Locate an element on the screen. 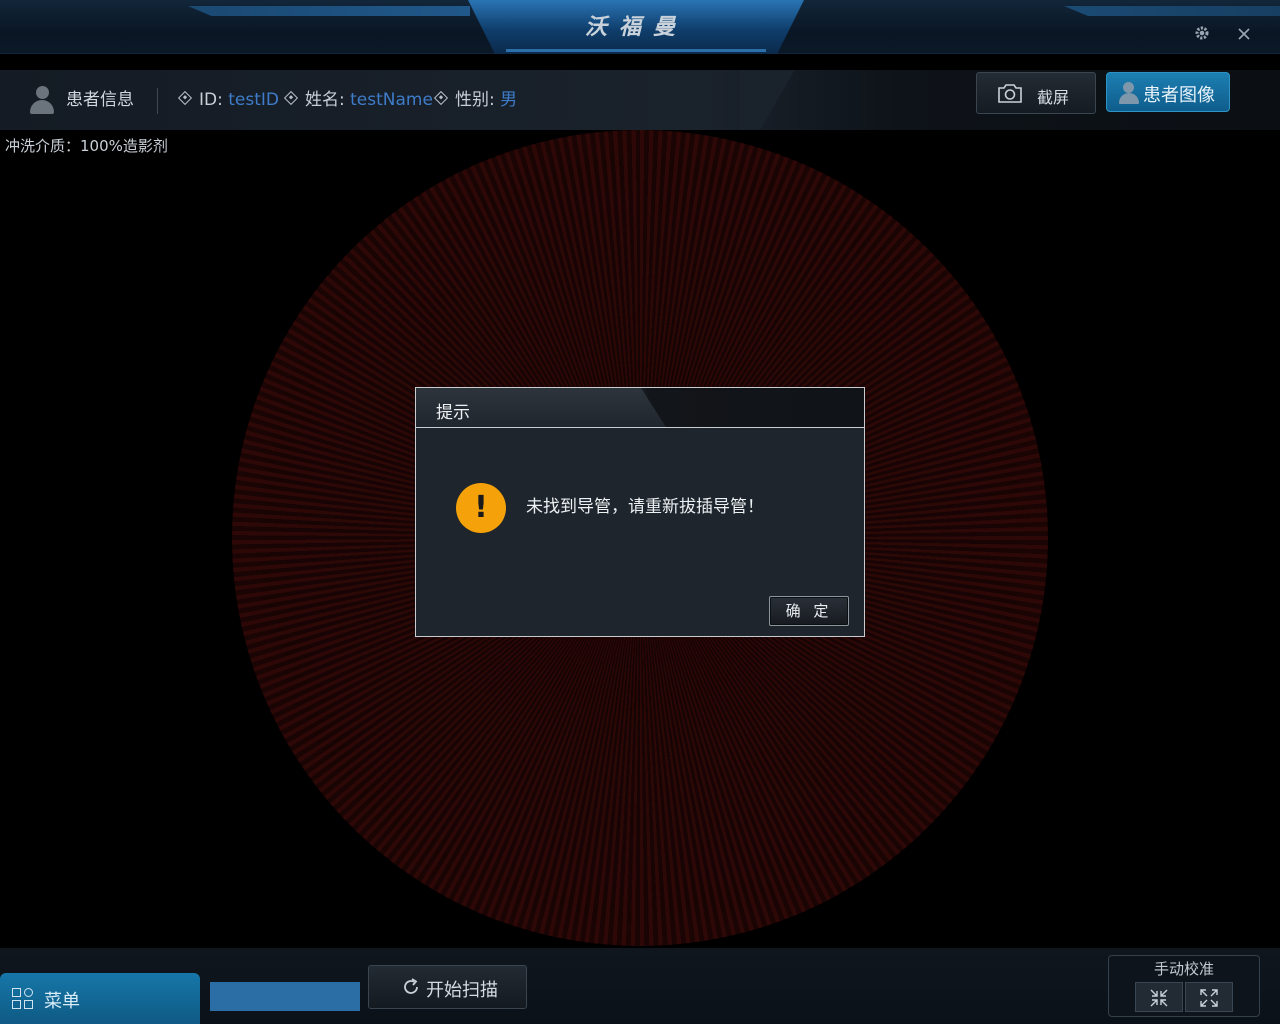 This screenshot has width=1280, height=1024. patient-name: 姓名: testName is located at coordinates (358, 100).